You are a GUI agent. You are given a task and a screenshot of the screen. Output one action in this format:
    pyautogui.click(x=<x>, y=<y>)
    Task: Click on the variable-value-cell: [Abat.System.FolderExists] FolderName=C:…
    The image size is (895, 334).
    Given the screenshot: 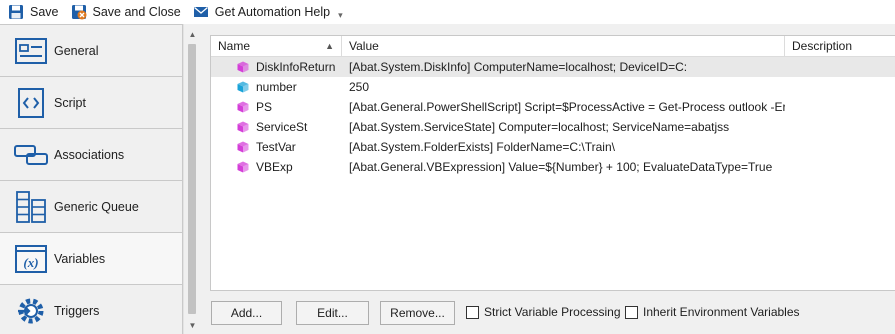 What is the action you would take?
    pyautogui.click(x=482, y=147)
    